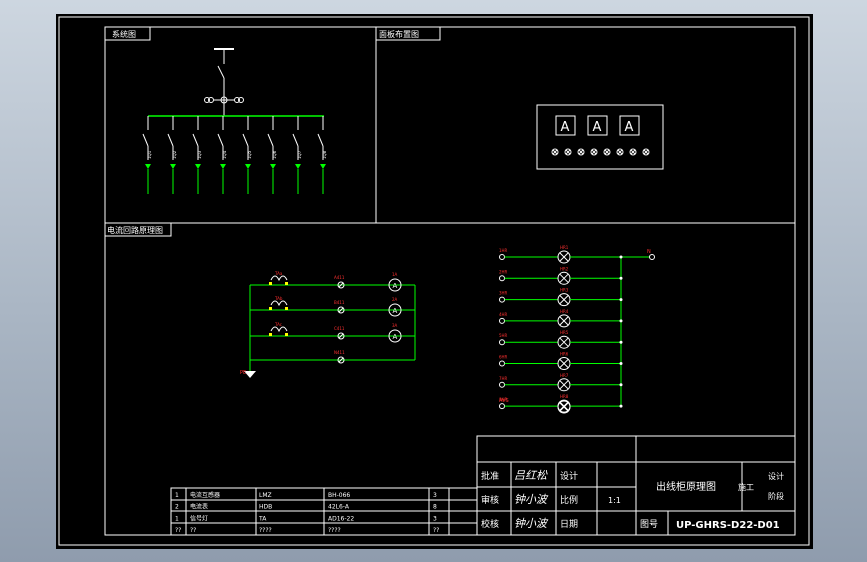 The image size is (867, 562). Describe the element at coordinates (490, 500) in the screenshot. I see `label-review: 审核` at that location.